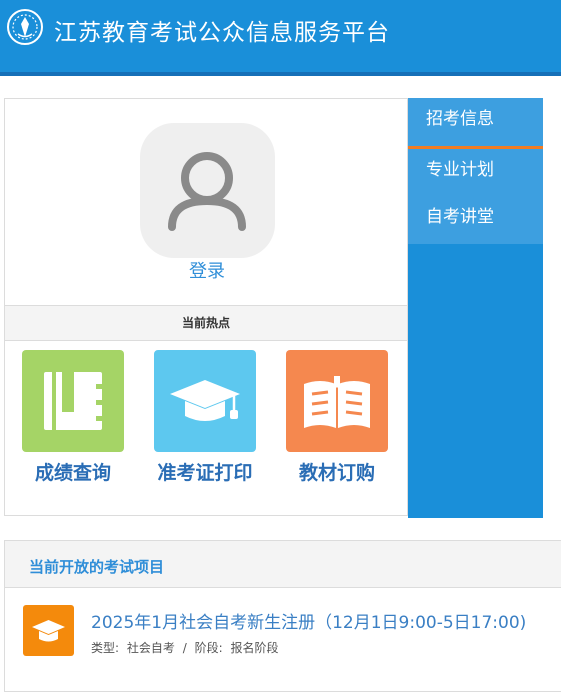 The image size is (561, 692). Describe the element at coordinates (72, 473) in the screenshot. I see `tile-score-query-label: 成绩查询` at that location.